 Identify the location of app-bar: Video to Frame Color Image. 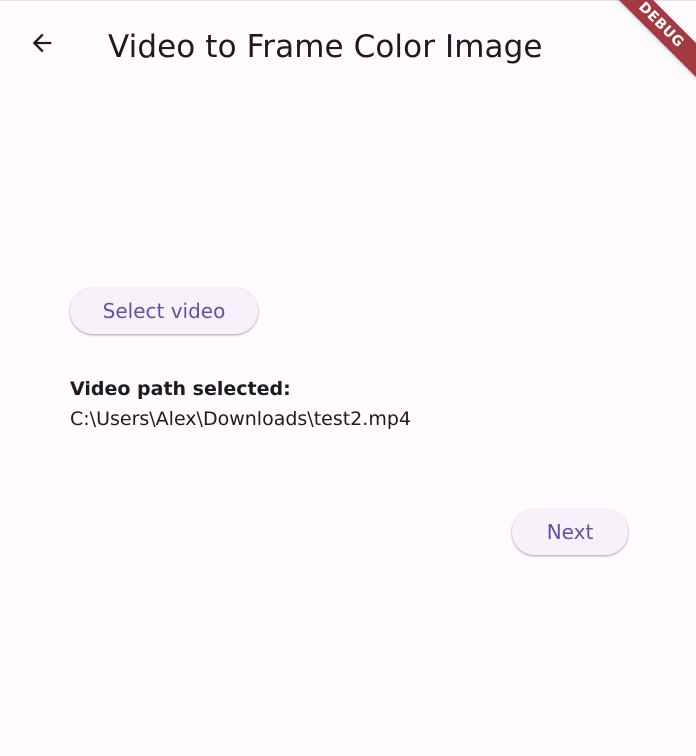
(348, 47).